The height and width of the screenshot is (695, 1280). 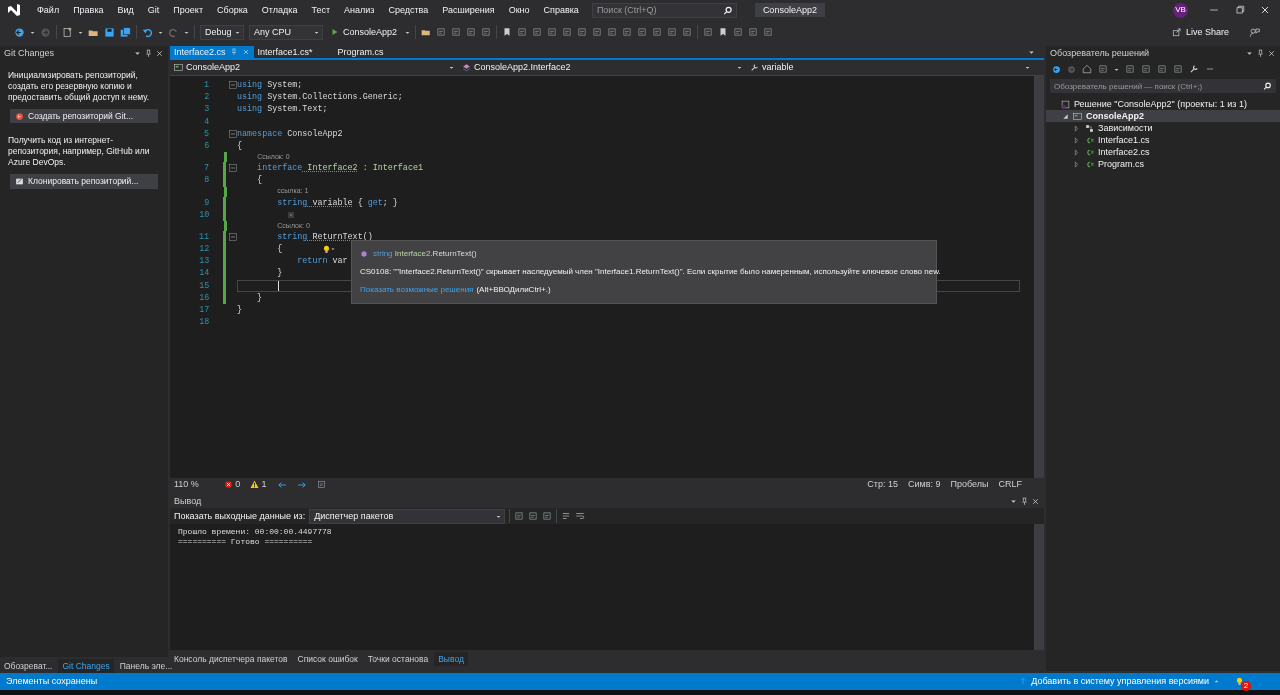 What do you see at coordinates (1163, 86) in the screenshot?
I see `search-field: Обозреватель решений — поиск (Ctrl+;)` at bounding box center [1163, 86].